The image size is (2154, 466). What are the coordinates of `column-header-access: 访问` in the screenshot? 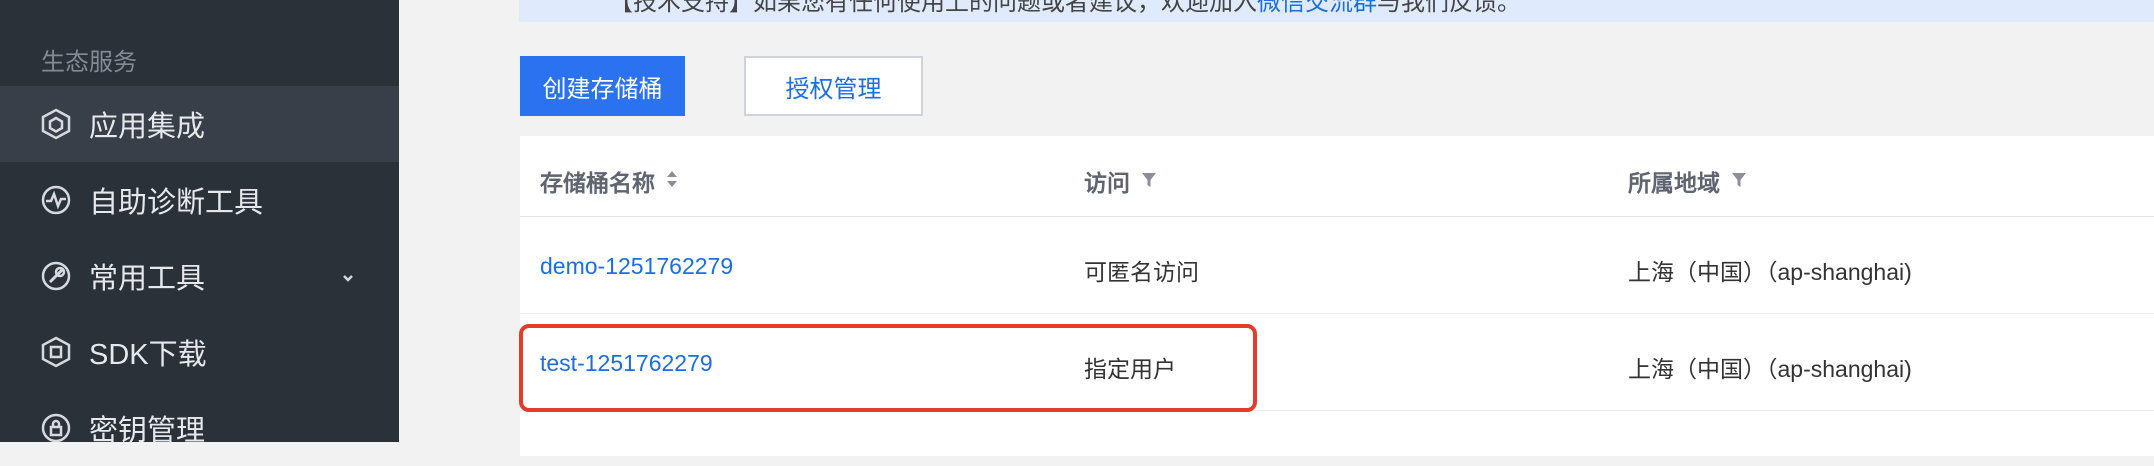 It's located at (1121, 181).